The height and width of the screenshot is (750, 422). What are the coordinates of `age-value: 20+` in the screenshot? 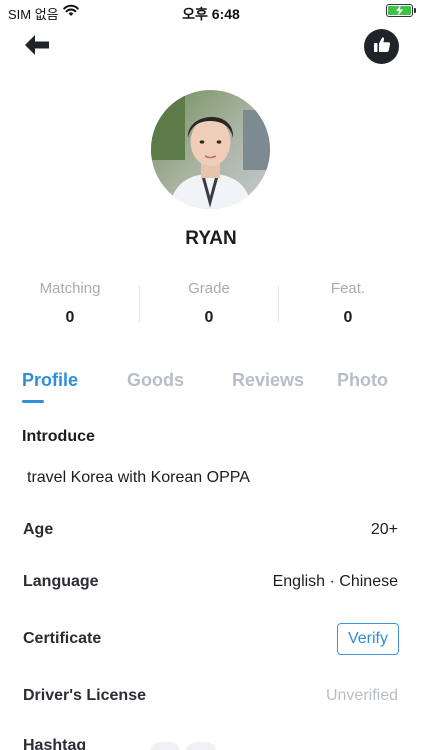 It's located at (384, 529).